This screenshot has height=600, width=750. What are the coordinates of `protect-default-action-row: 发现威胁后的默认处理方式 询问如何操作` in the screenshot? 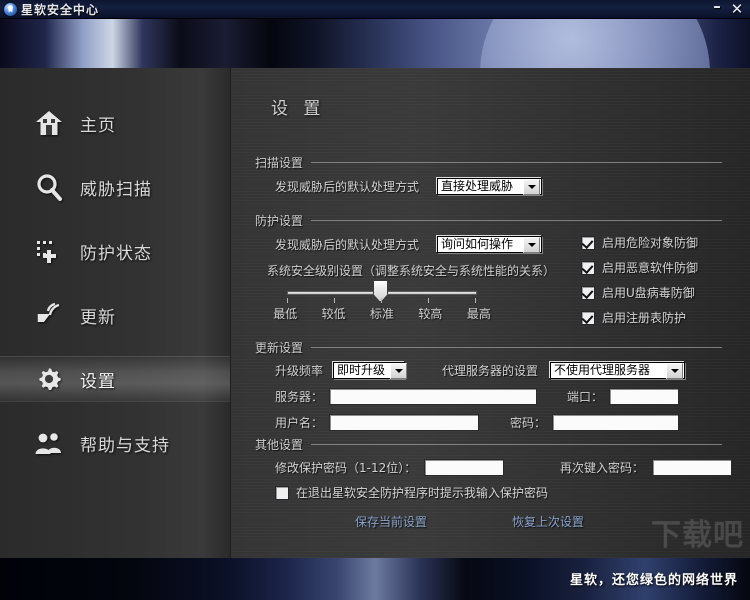 It's located at (409, 244).